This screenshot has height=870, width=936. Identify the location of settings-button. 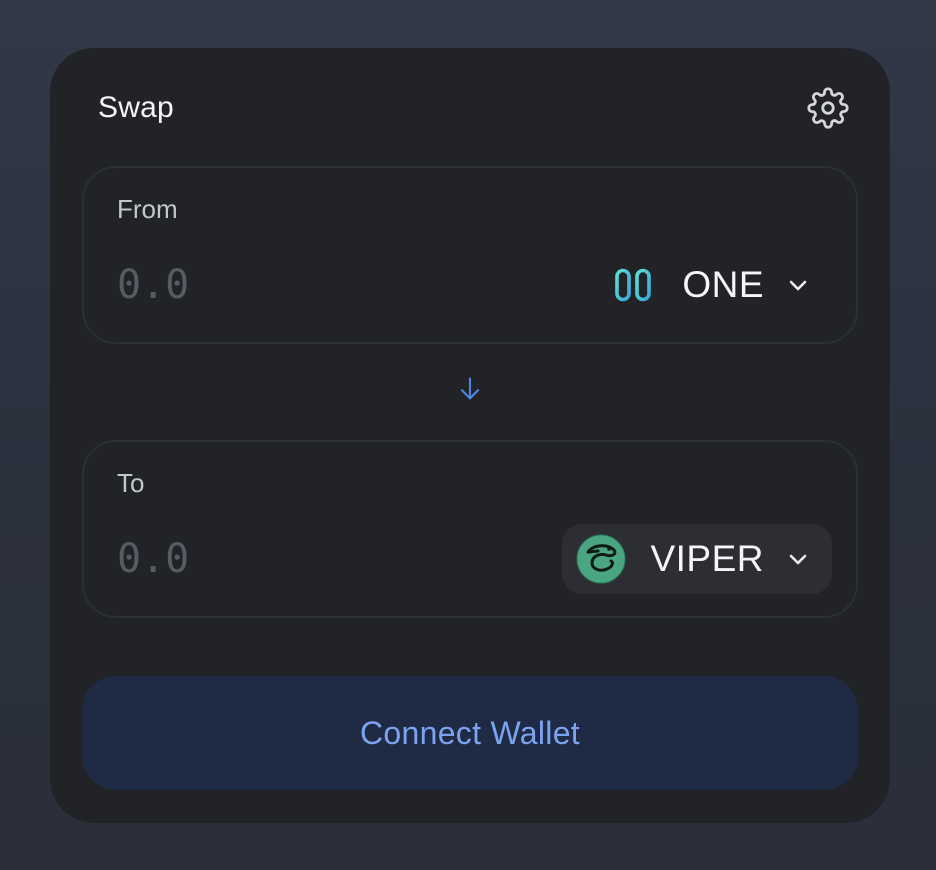
(828, 108).